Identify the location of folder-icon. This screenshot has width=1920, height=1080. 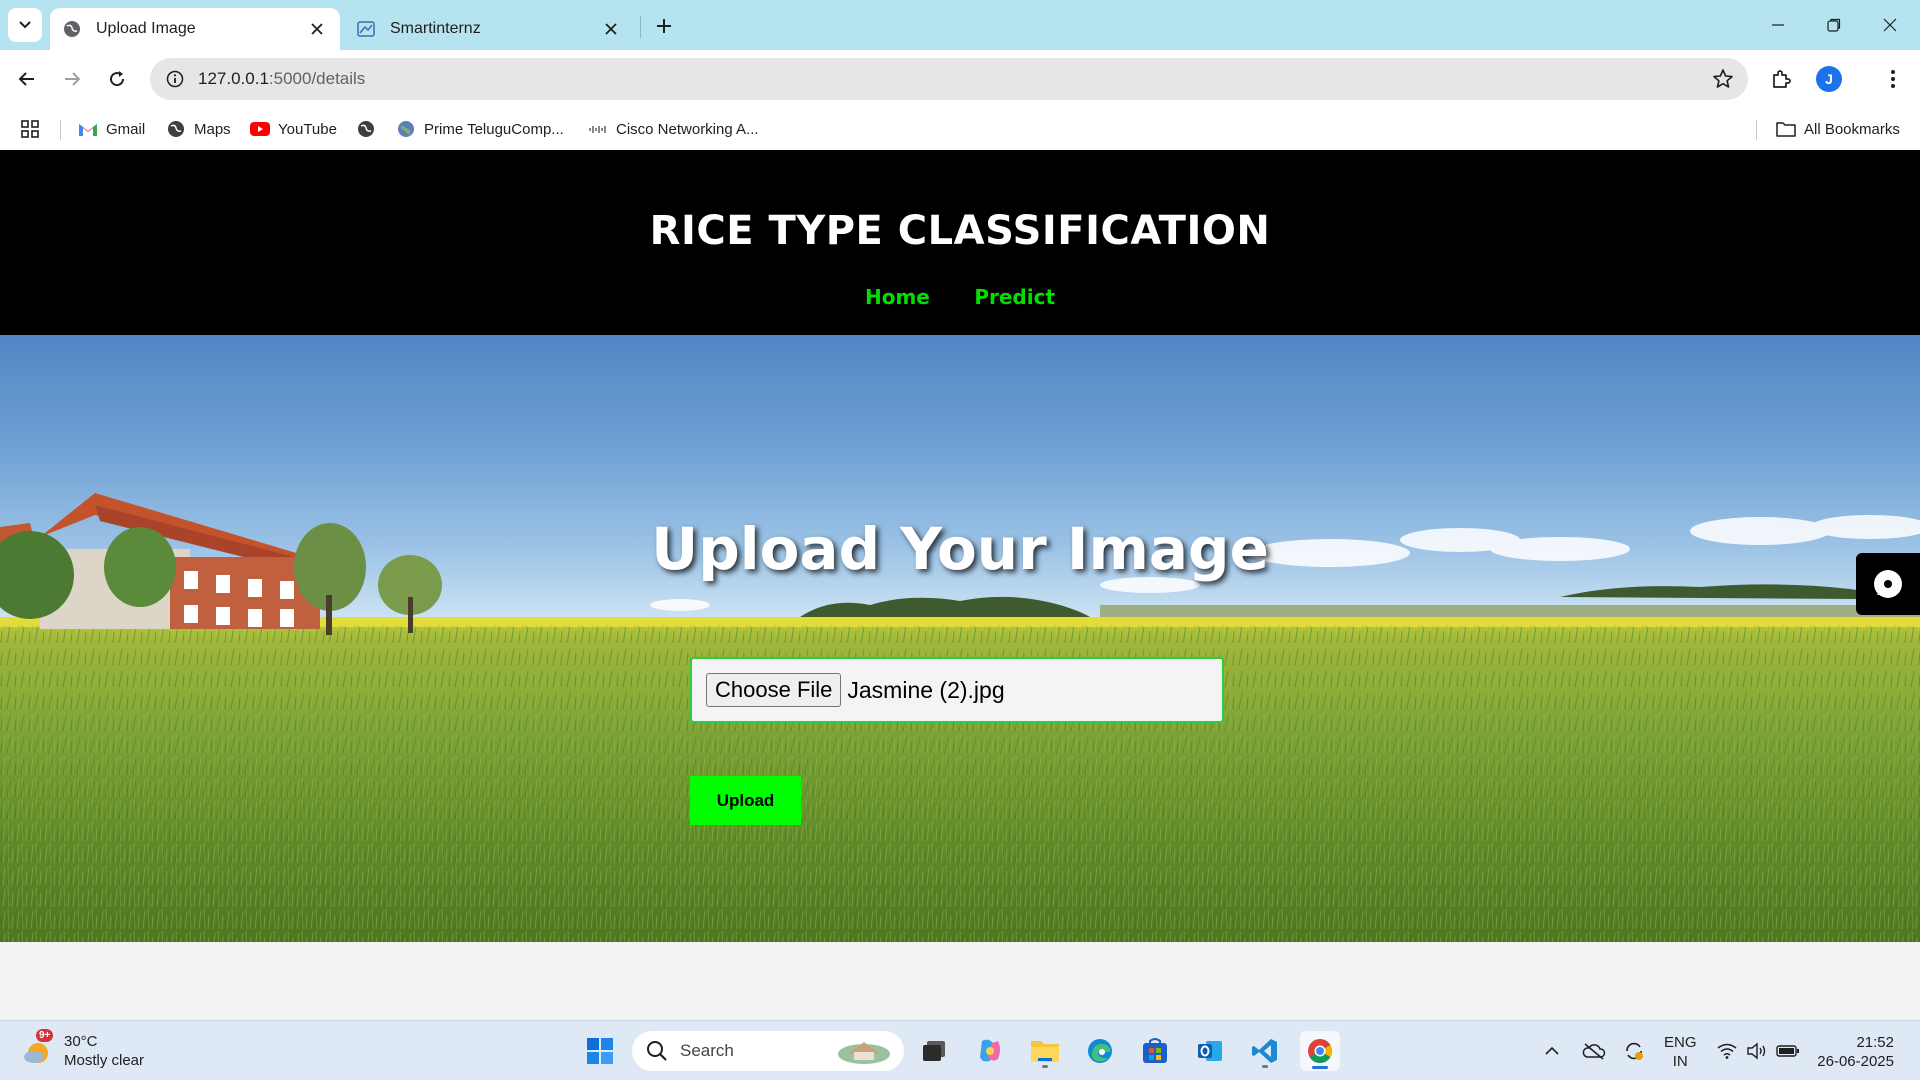
(1045, 1051).